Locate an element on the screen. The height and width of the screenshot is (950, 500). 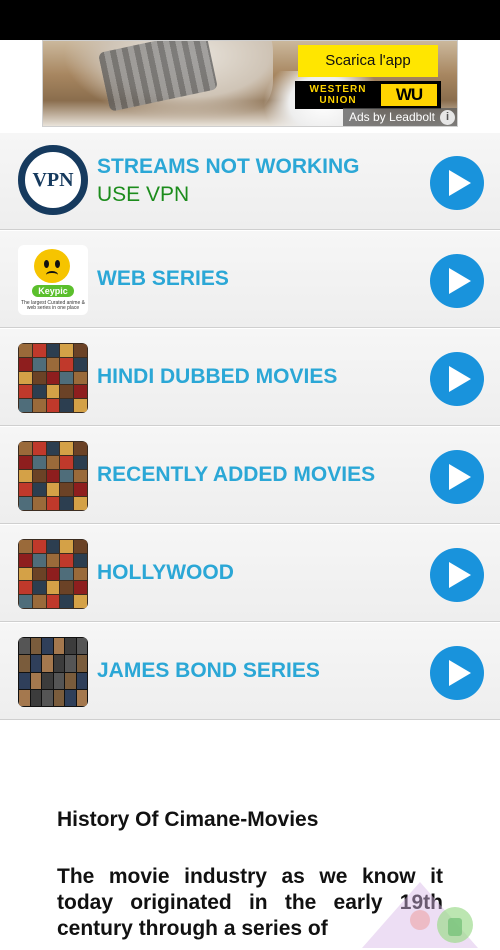
western-union-logo: WESTERN UNION WU is located at coordinates (368, 95).